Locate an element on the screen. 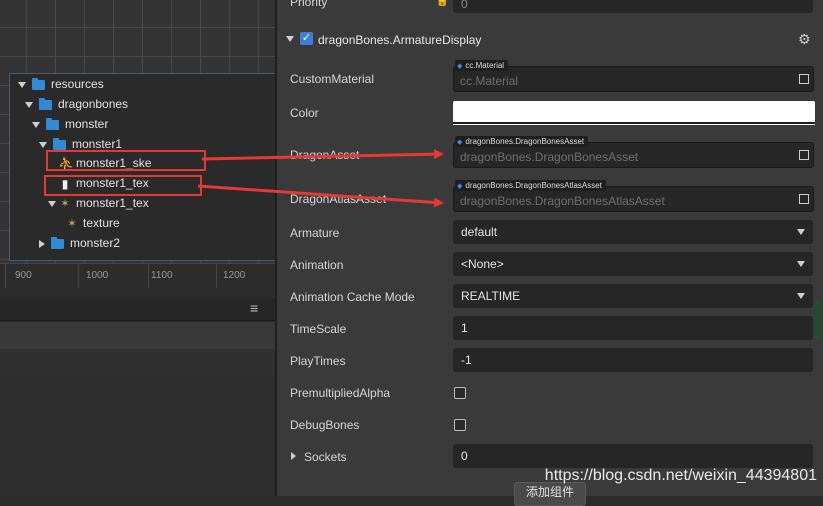  ruler-tick: 1200 is located at coordinates (234, 275).